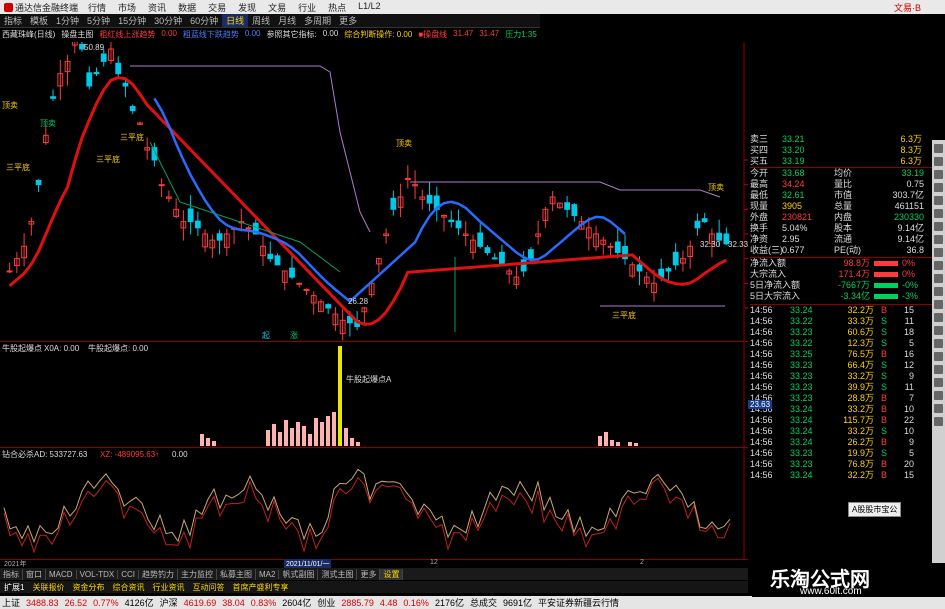  I want to click on period-10: 多周期, so click(317, 20).